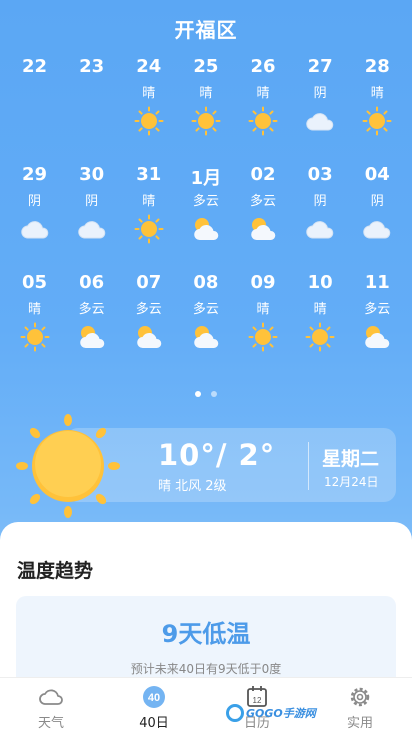 The image size is (412, 733). I want to click on calendar-day: 31 晴, so click(148, 214).